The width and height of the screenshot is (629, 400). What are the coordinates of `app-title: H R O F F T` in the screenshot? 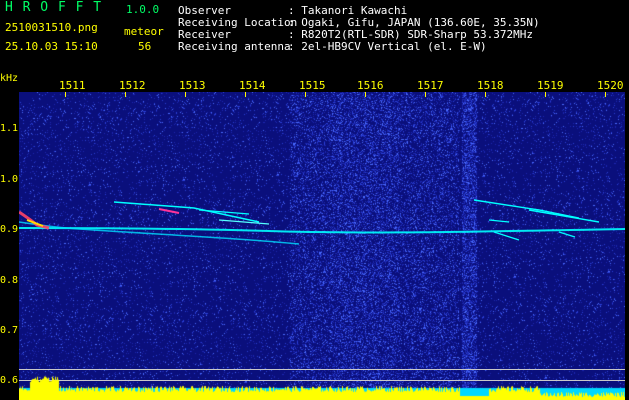 It's located at (54, 7).